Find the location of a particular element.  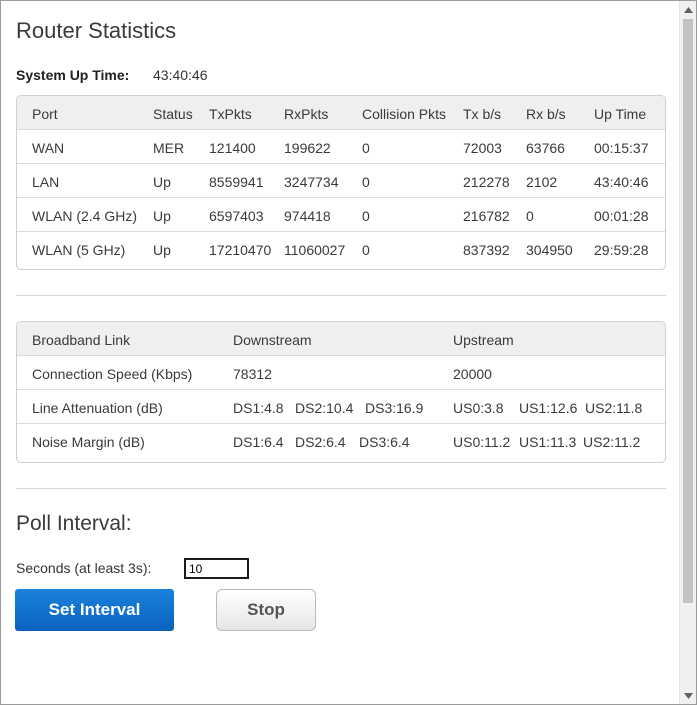

scroll-up-arrow-icon is located at coordinates (688, 9).